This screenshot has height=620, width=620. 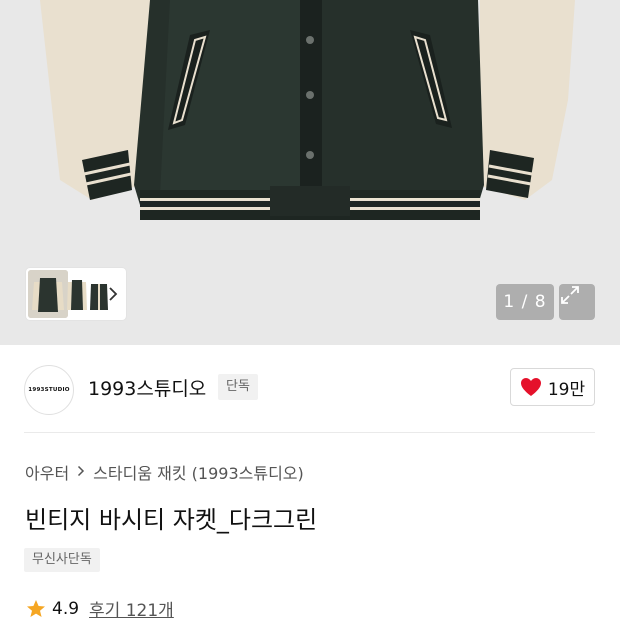 I want to click on exclusive-tag: 무신사단독, so click(x=62, y=560).